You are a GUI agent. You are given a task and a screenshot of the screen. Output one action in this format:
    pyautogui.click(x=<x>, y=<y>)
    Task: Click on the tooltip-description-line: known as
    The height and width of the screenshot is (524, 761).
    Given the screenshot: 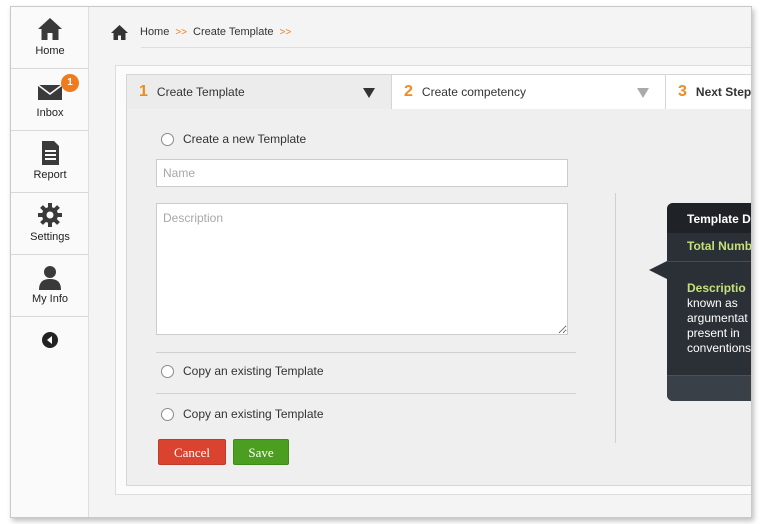 What is the action you would take?
    pyautogui.click(x=712, y=303)
    